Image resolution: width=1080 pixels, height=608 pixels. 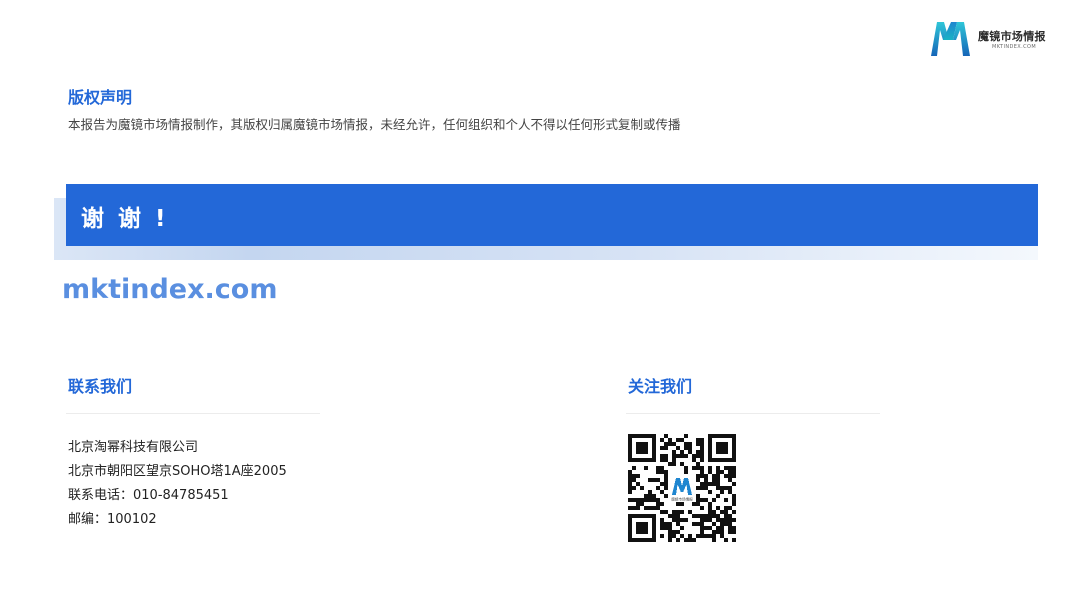 I want to click on thanks-text: 谢 谢 !, so click(x=125, y=219).